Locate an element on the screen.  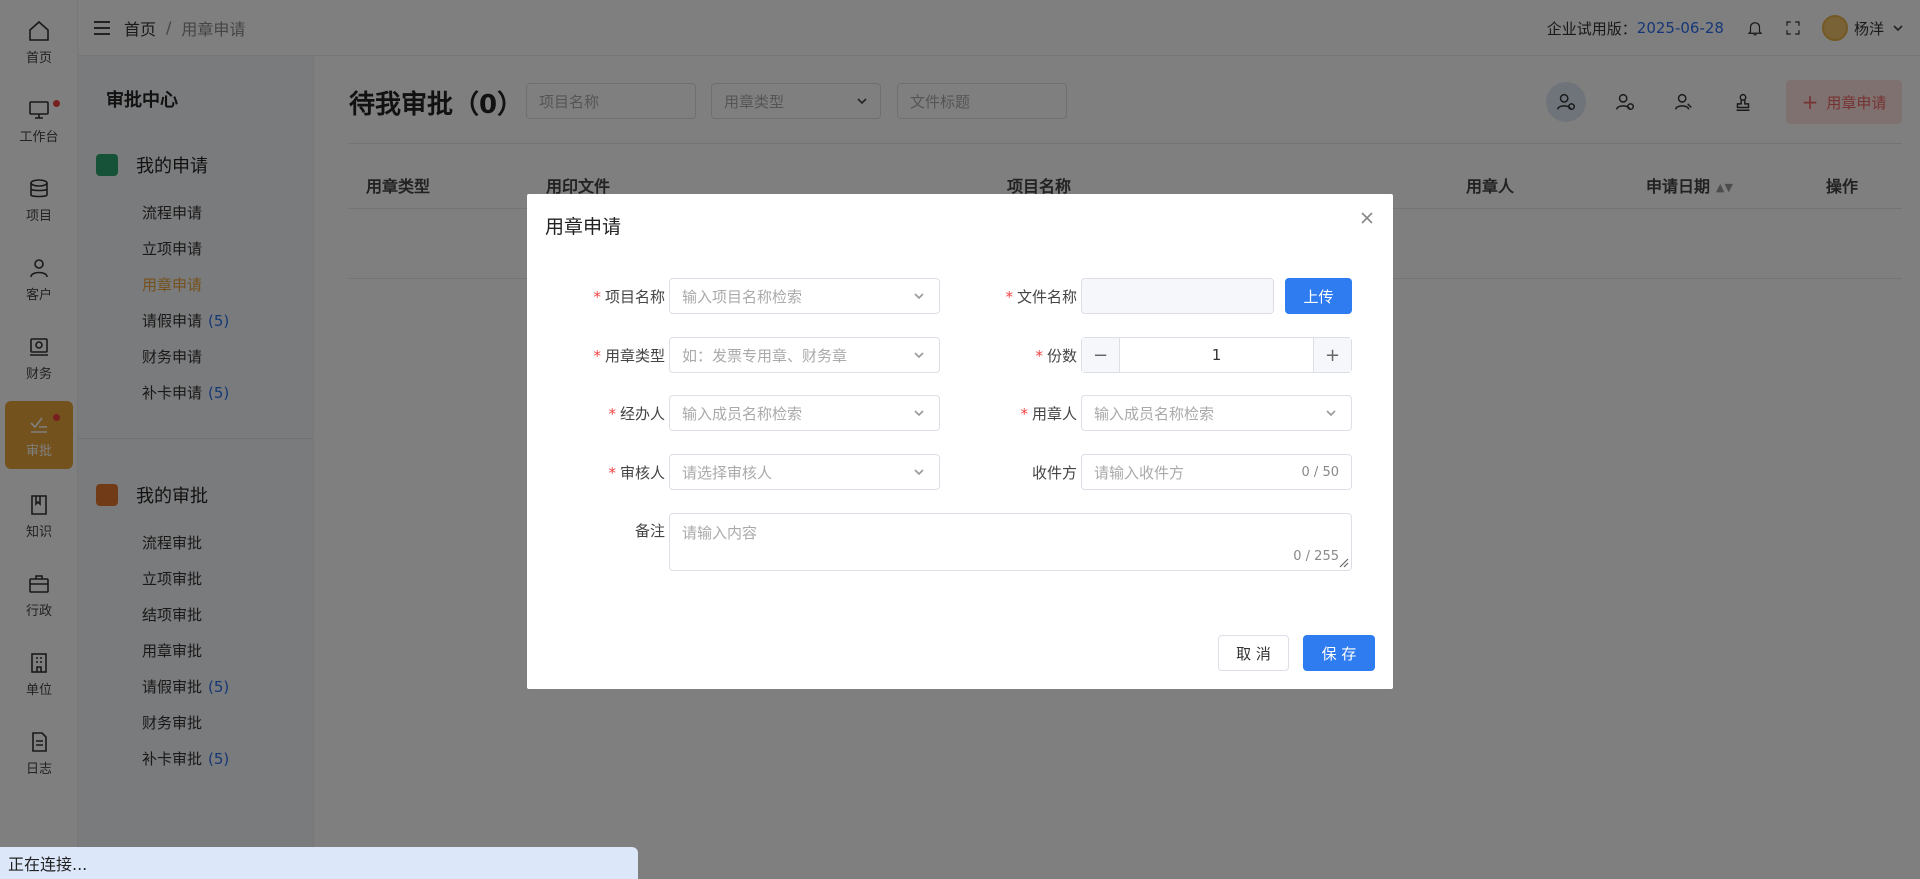
remark-textarea: 请输入内容 0 / 255 is located at coordinates (1010, 542).